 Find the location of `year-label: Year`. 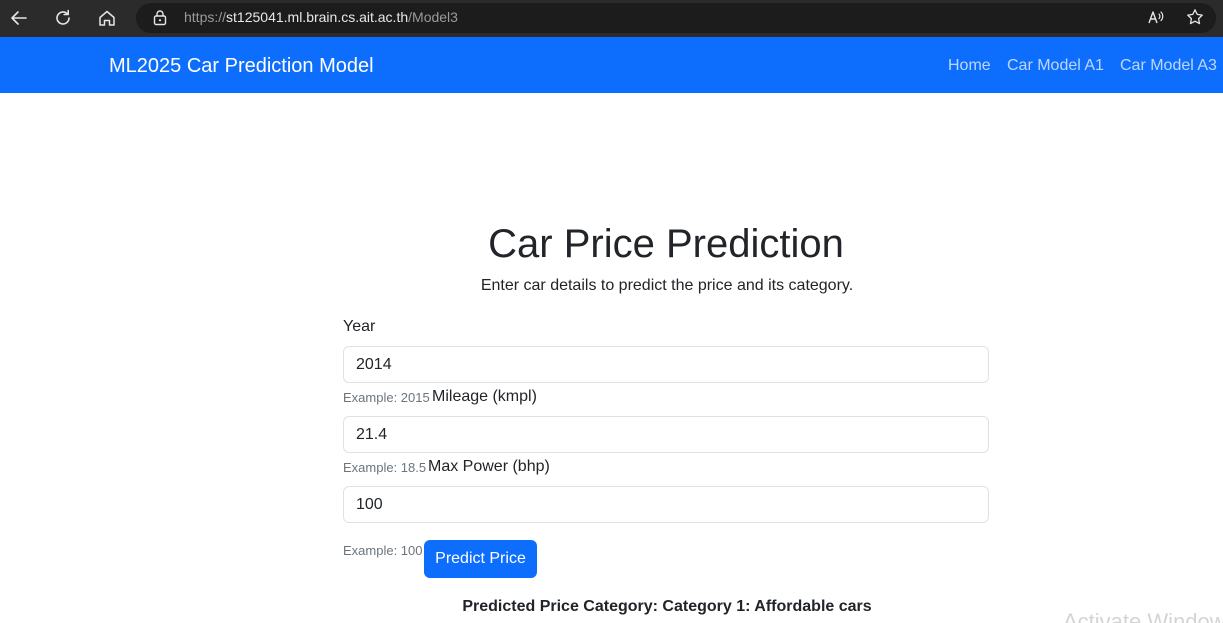

year-label: Year is located at coordinates (359, 326).